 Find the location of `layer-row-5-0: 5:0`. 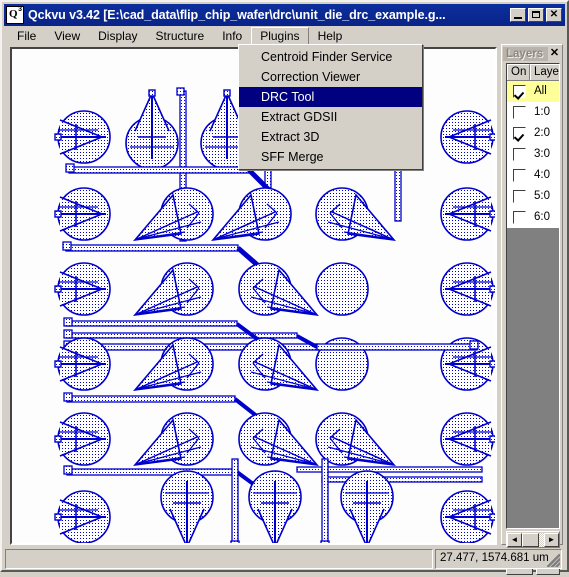

layer-row-5-0: 5:0 is located at coordinates (533, 196).